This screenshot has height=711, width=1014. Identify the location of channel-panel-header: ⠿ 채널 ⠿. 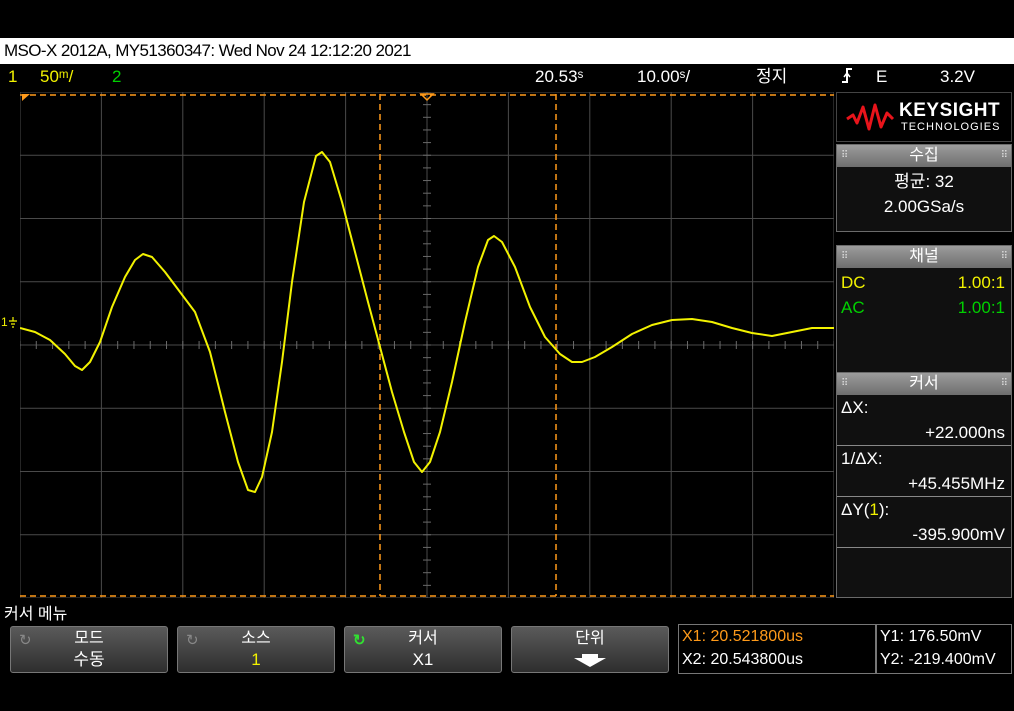
(924, 257).